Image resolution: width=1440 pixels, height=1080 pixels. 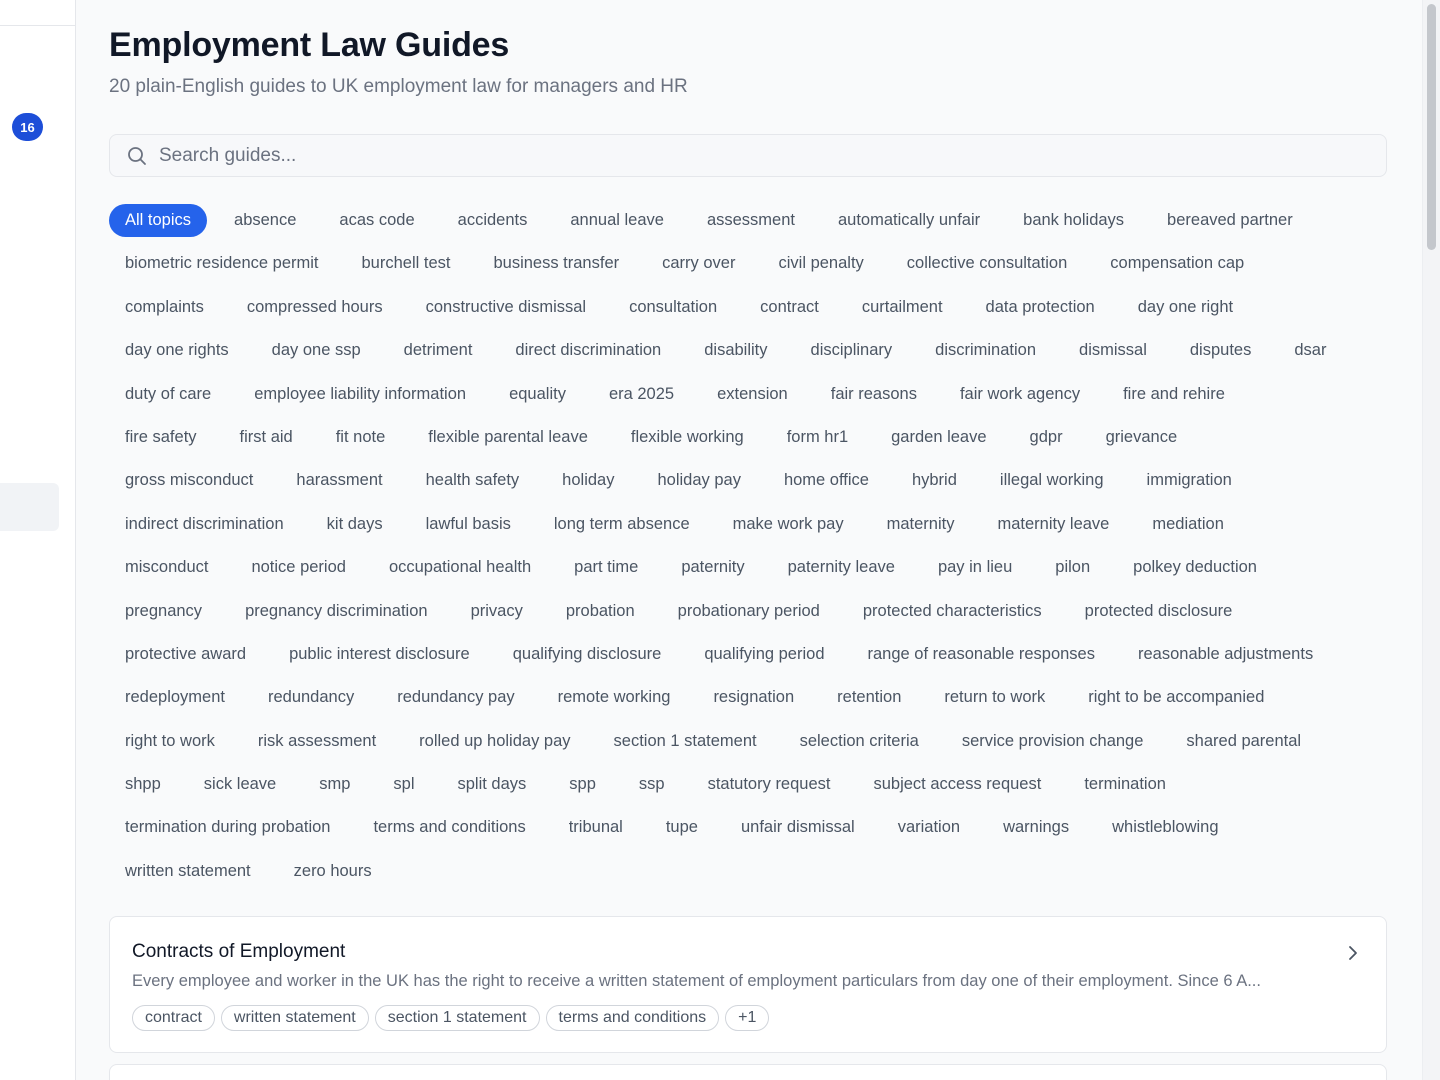 I want to click on topic-filter: flexible parental leave, so click(x=508, y=437).